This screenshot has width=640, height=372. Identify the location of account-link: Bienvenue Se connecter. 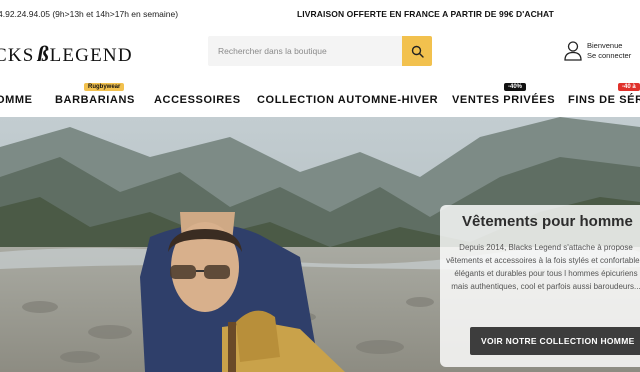
(601, 52).